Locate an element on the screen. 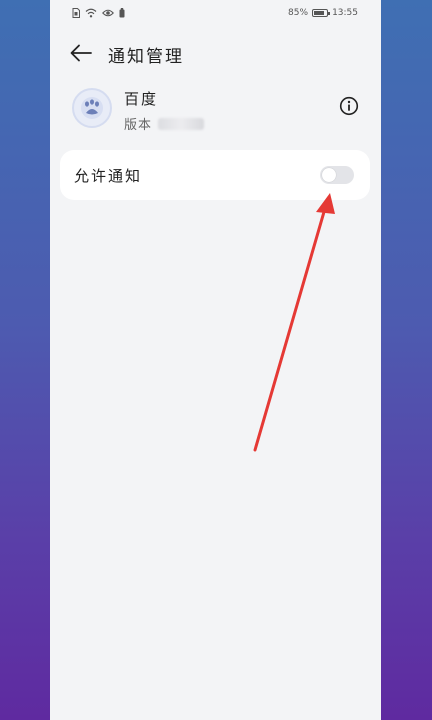  app-version: 版本 is located at coordinates (164, 123).